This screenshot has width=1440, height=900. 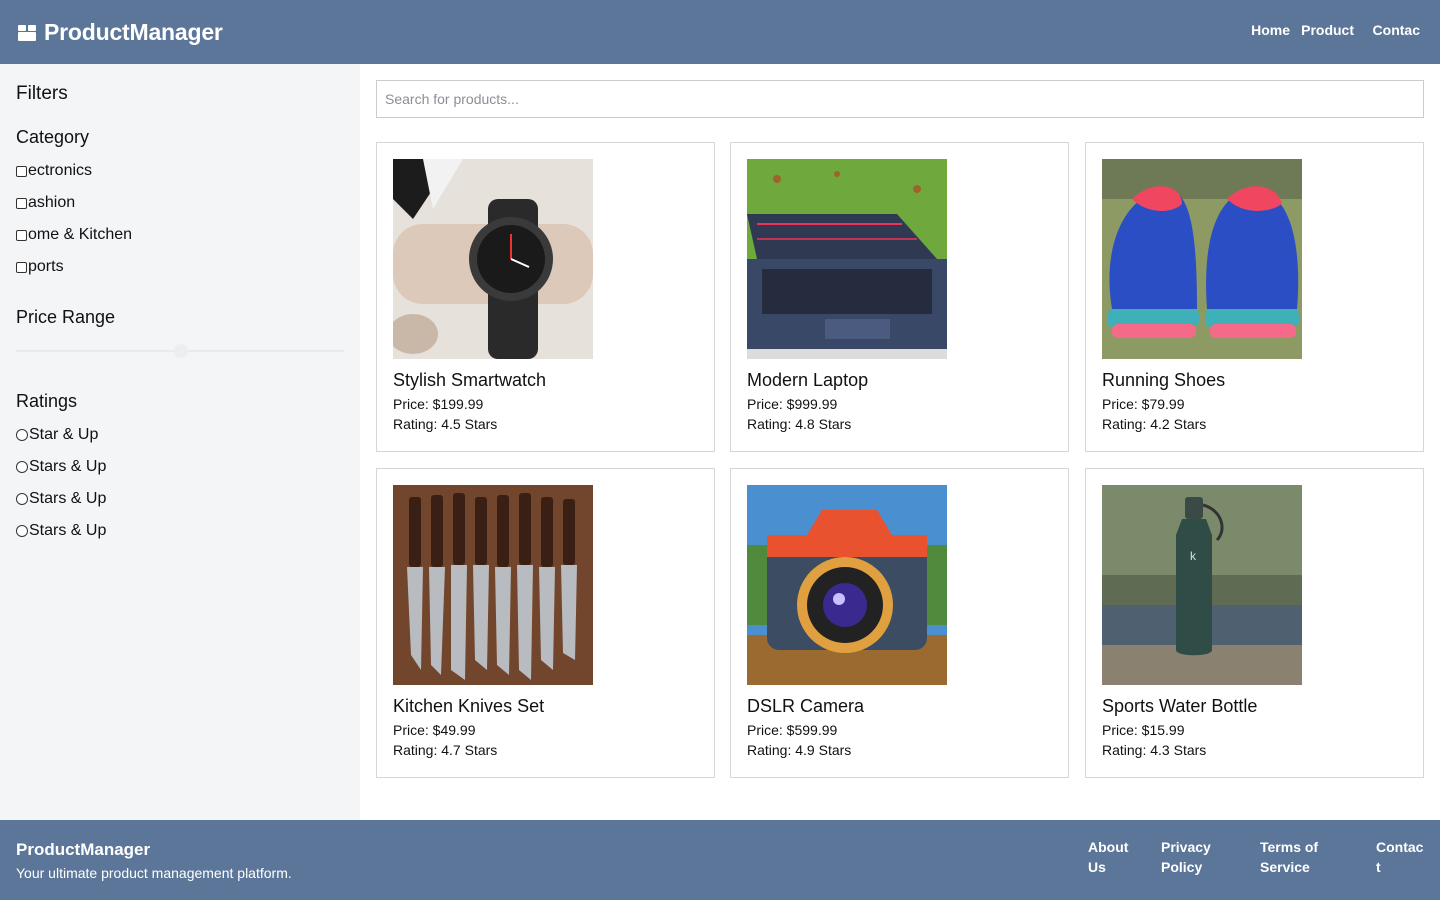 I want to click on category-heading: Category, so click(x=53, y=137).